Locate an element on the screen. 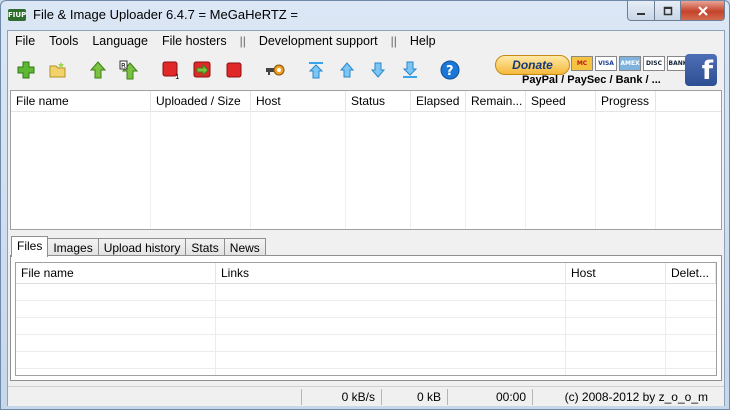 The image size is (730, 410). card-amex-icon: AMEX is located at coordinates (630, 63).